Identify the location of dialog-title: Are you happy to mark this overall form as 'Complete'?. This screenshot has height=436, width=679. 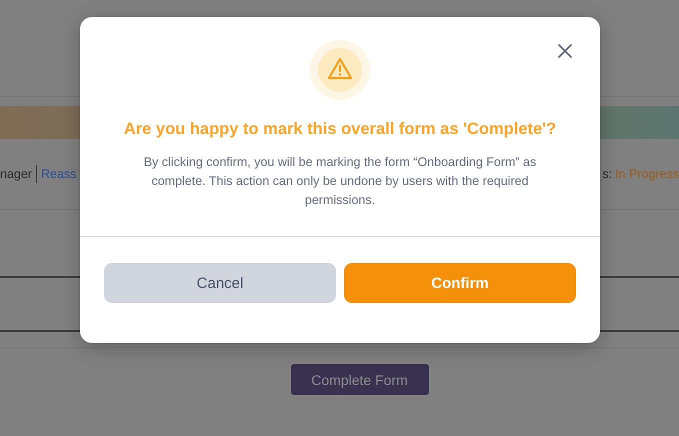
(340, 129).